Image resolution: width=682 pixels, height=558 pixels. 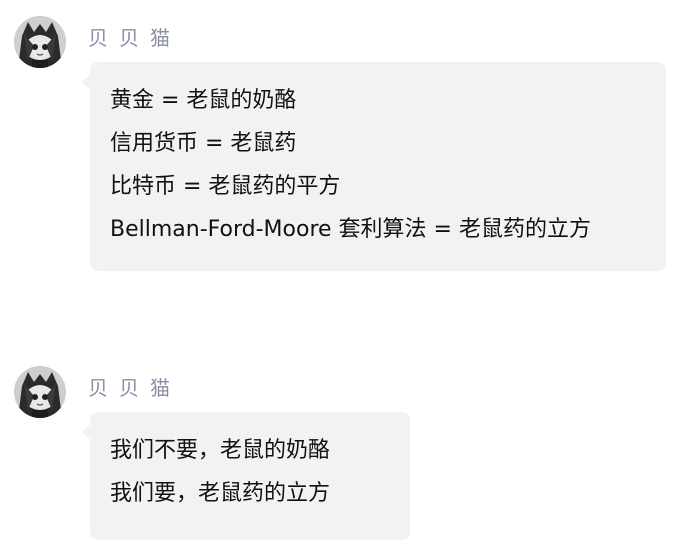 What do you see at coordinates (220, 450) in the screenshot?
I see `message-line: 我们不要，老鼠的奶酪` at bounding box center [220, 450].